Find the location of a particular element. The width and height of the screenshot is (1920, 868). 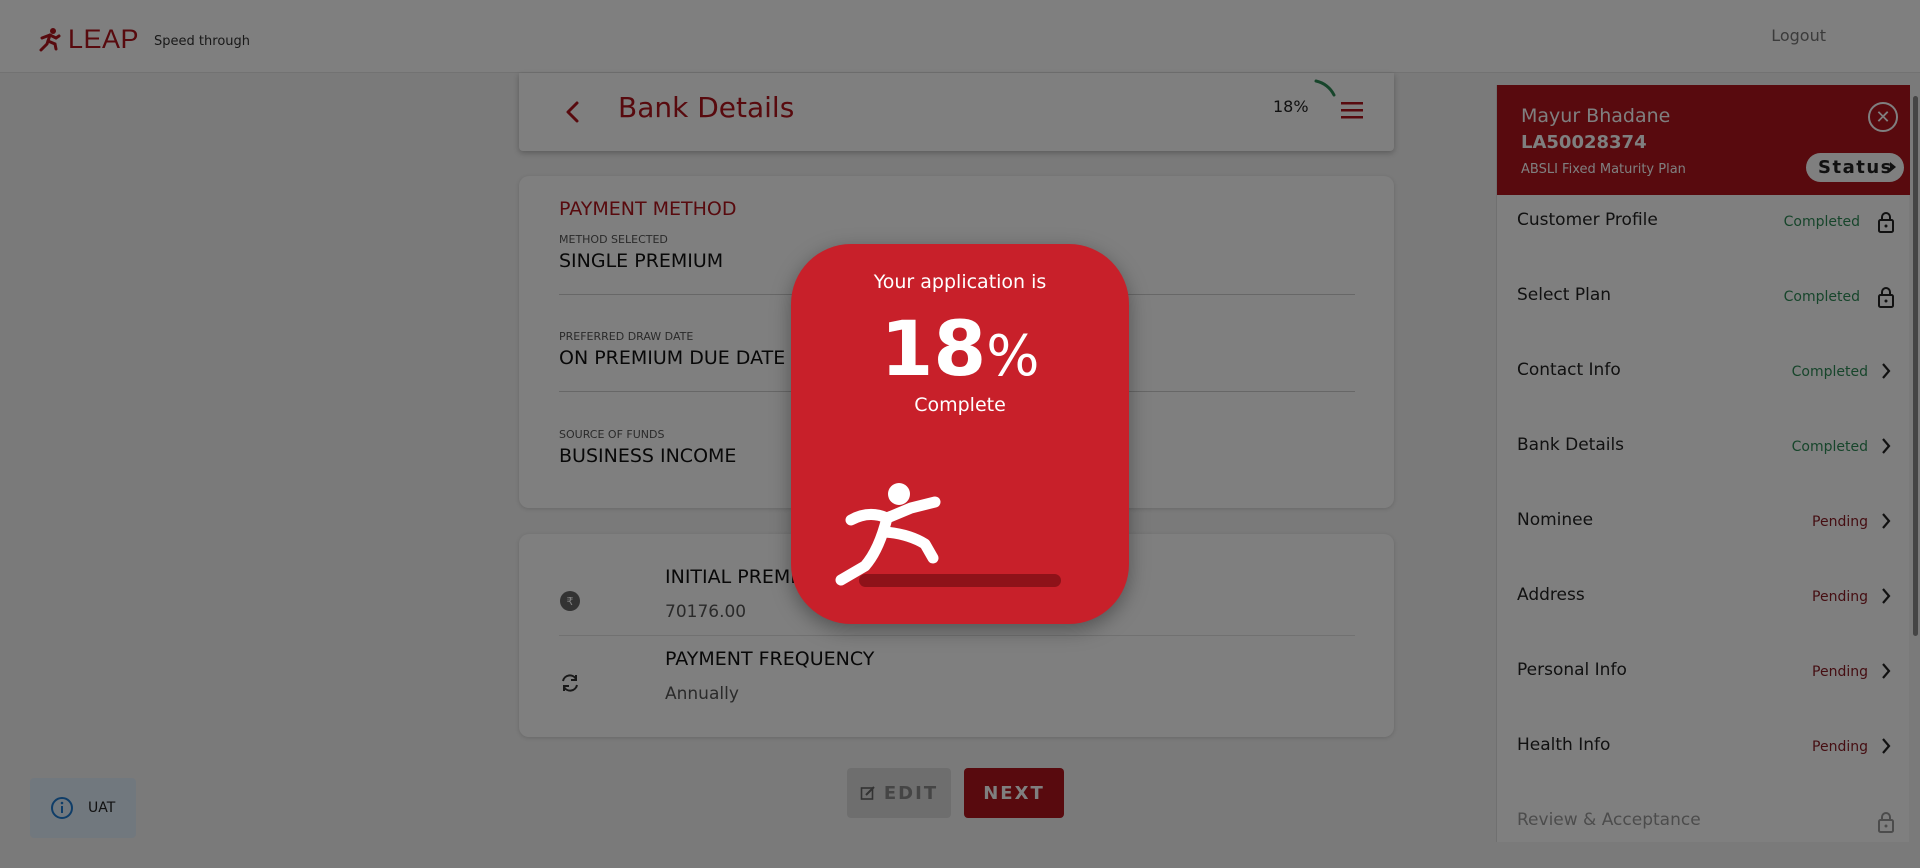

progress-modal: Your application is 18% Complete is located at coordinates (960, 434).